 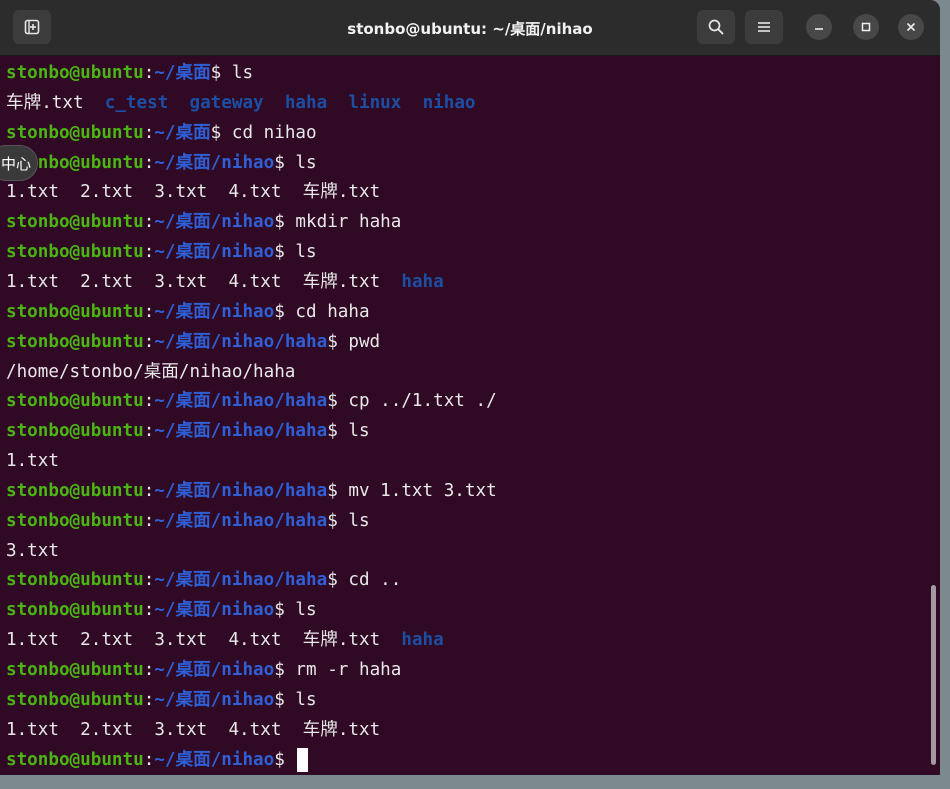 I want to click on output-line: 3.txt, so click(x=32, y=551).